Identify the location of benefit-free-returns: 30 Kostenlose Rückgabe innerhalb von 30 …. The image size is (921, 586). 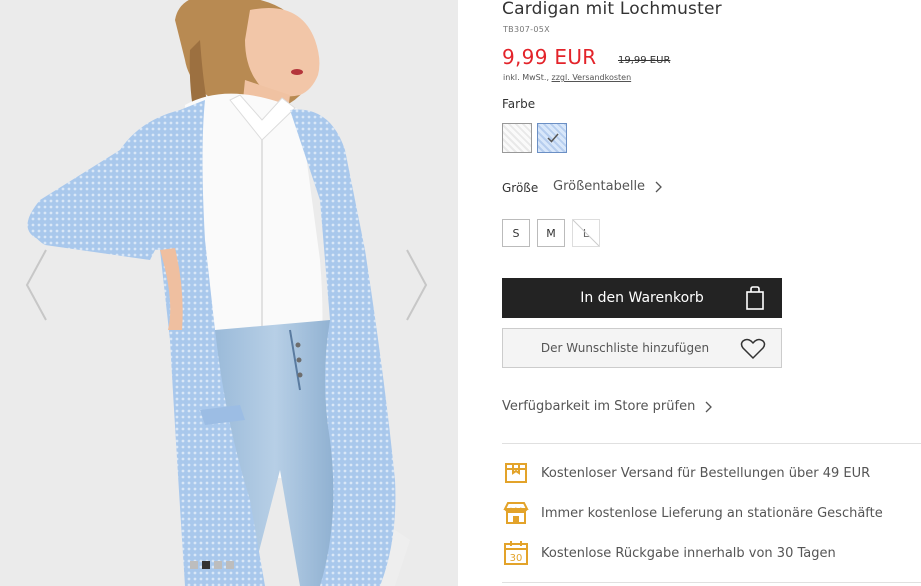
(669, 553).